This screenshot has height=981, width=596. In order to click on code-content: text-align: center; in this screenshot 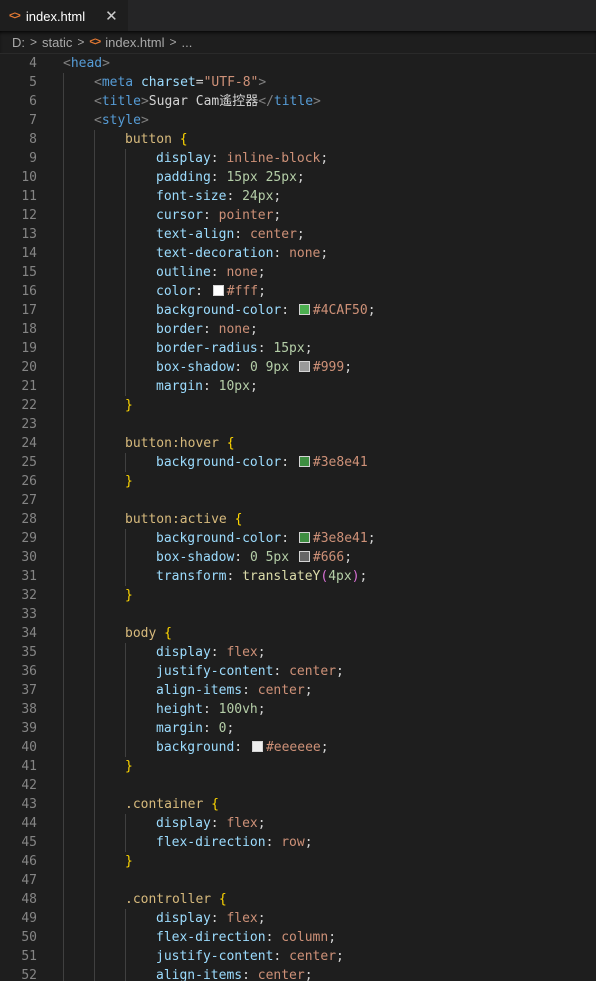, I will do `click(171, 234)`.